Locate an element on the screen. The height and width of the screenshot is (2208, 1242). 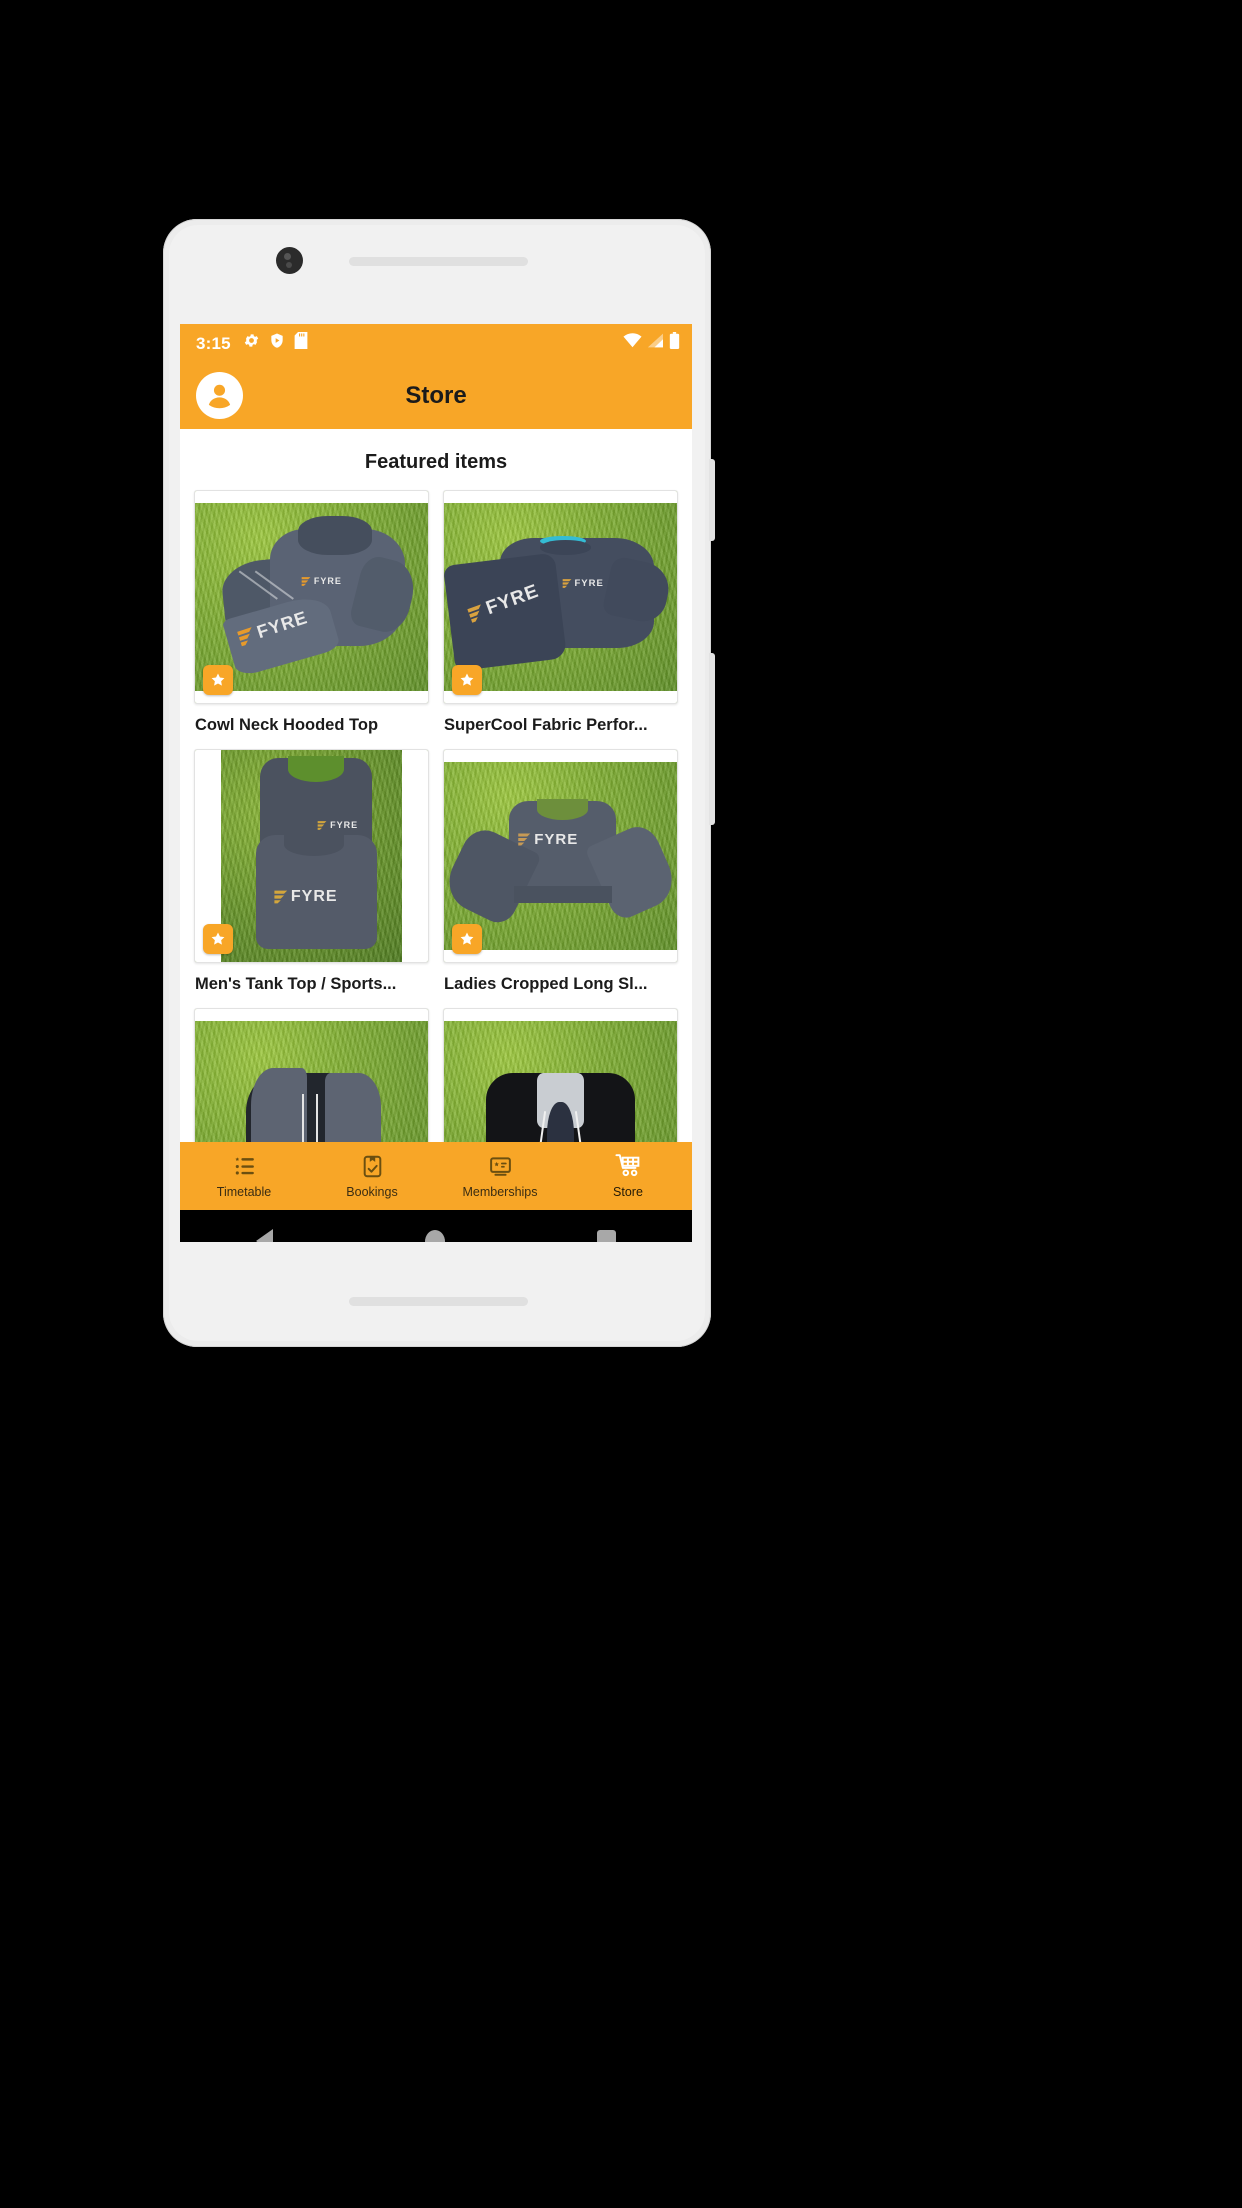
wifi-icon is located at coordinates (632, 343).